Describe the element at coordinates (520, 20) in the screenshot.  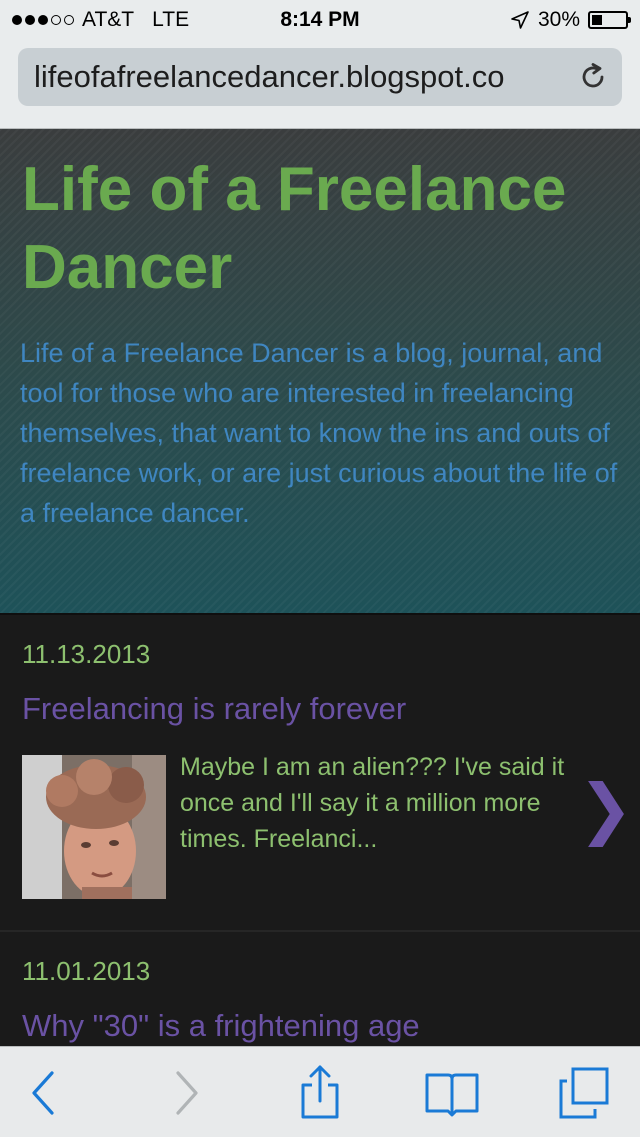
I see `location-arrow-icon` at that location.